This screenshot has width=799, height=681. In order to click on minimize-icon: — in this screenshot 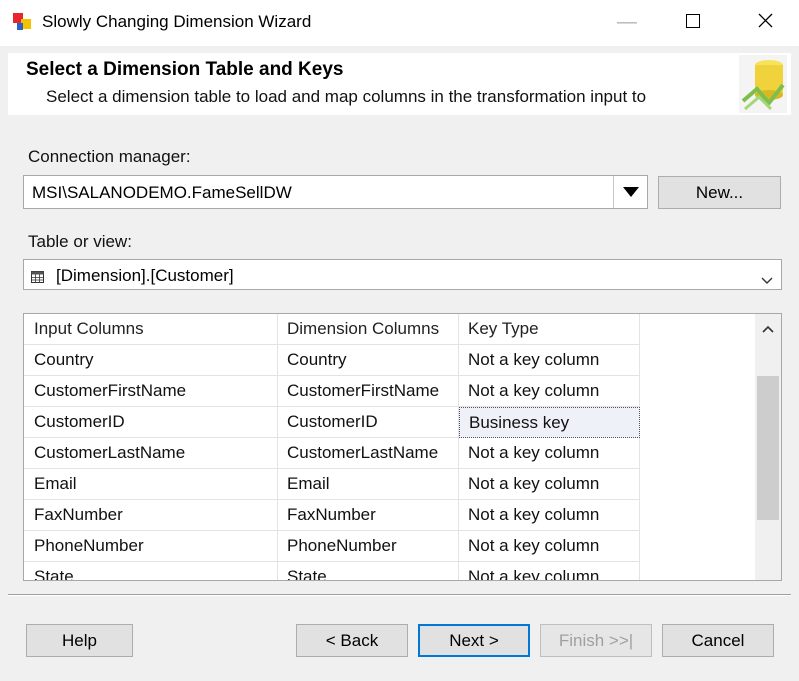, I will do `click(627, 21)`.